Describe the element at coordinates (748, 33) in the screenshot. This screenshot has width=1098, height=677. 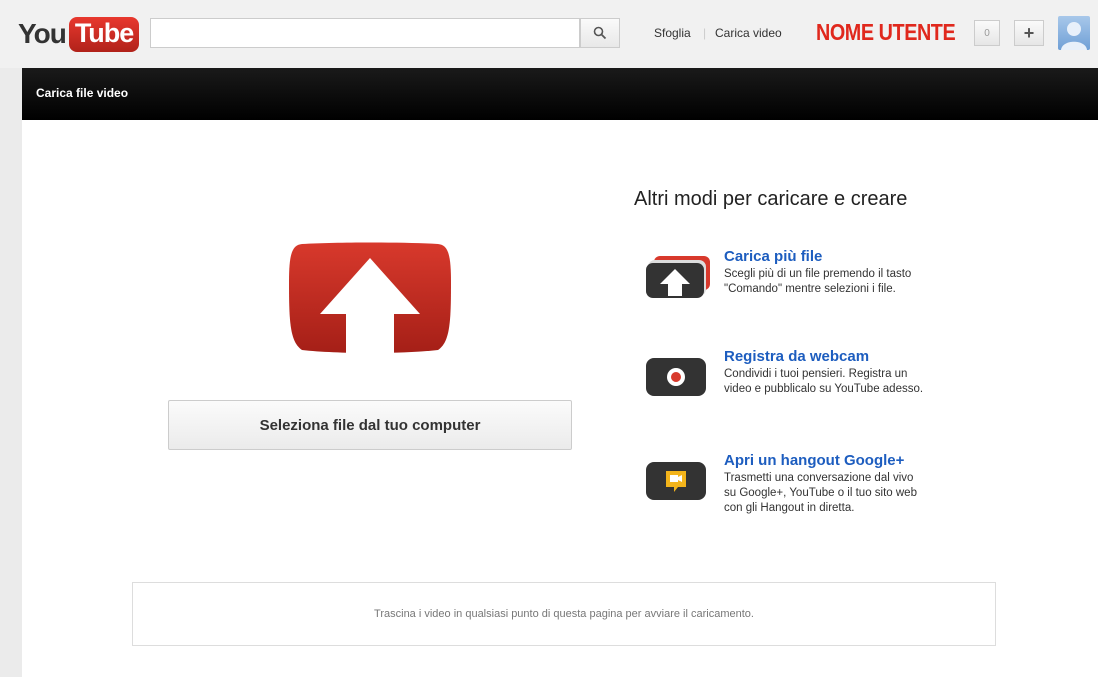
I see `upload-link: Carica video` at that location.